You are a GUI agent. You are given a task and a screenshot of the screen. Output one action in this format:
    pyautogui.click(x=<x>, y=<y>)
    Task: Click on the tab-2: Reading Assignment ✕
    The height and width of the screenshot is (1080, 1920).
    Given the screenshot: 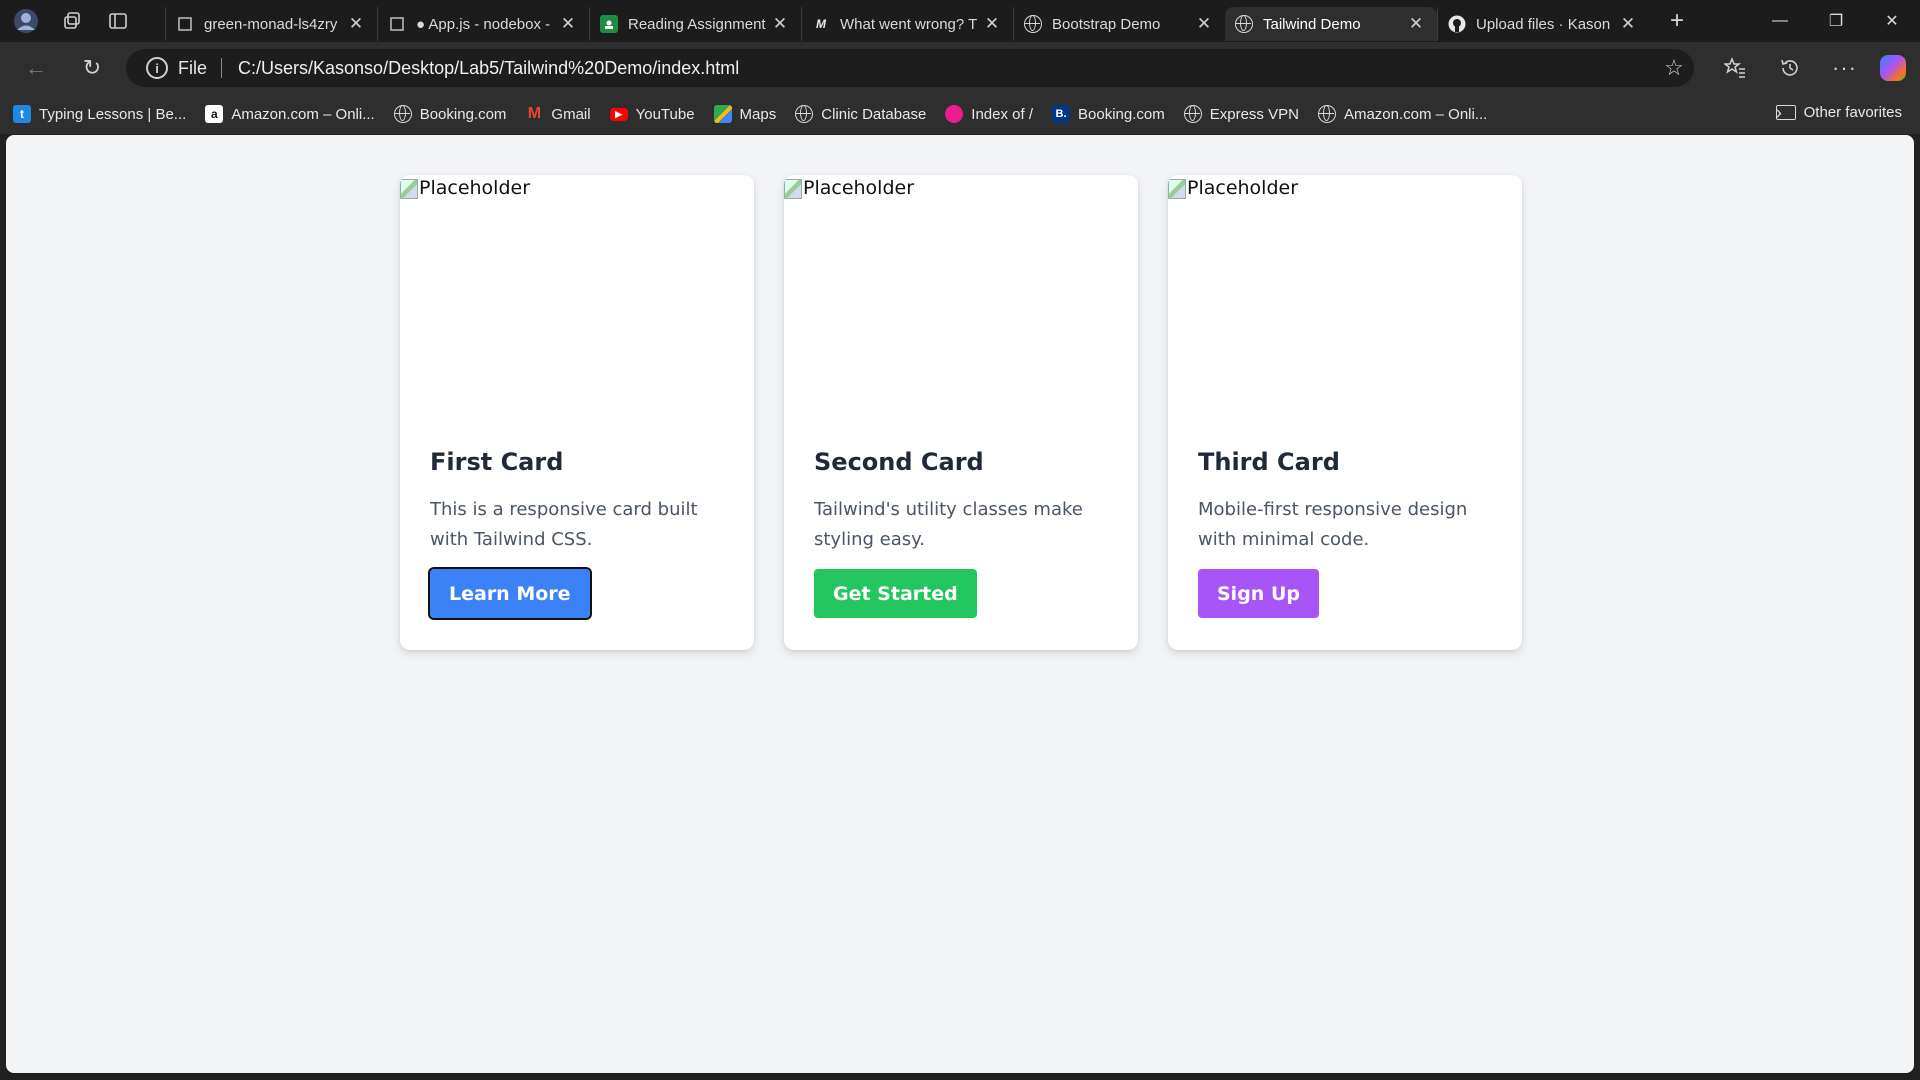 What is the action you would take?
    pyautogui.click(x=695, y=24)
    